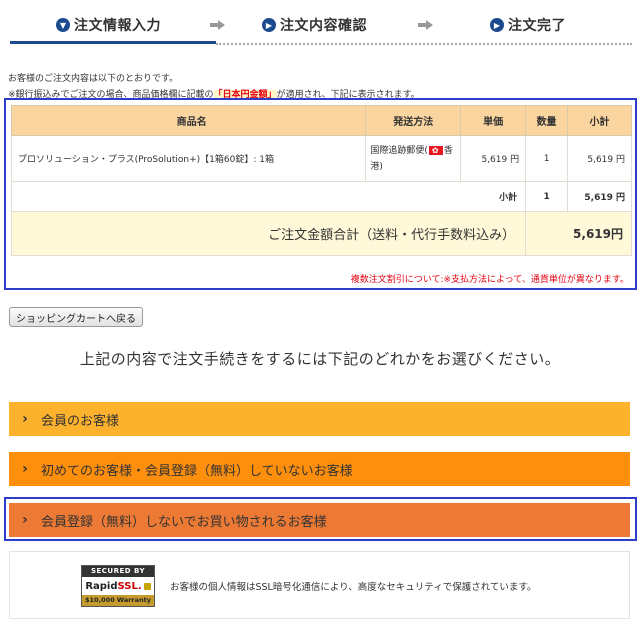 This screenshot has height=627, width=640. Describe the element at coordinates (578, 233) in the screenshot. I see `total-value: 5,619円` at that location.